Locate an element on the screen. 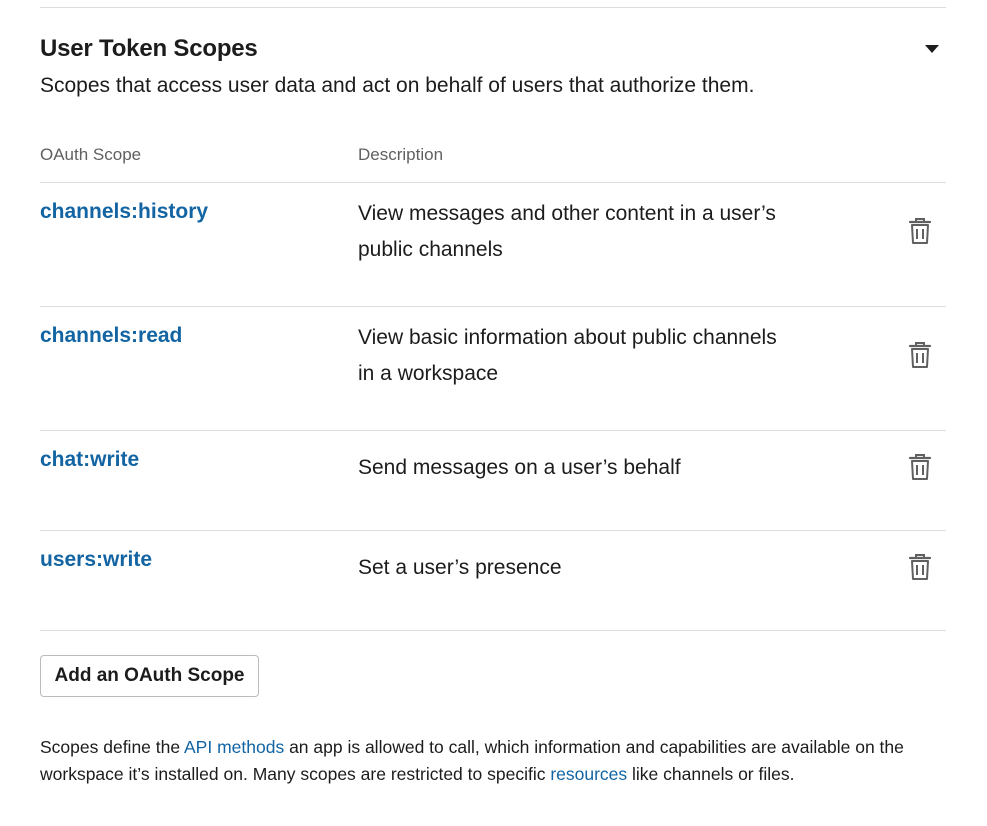 The image size is (987, 826). scope-link: channels:history is located at coordinates (124, 212).